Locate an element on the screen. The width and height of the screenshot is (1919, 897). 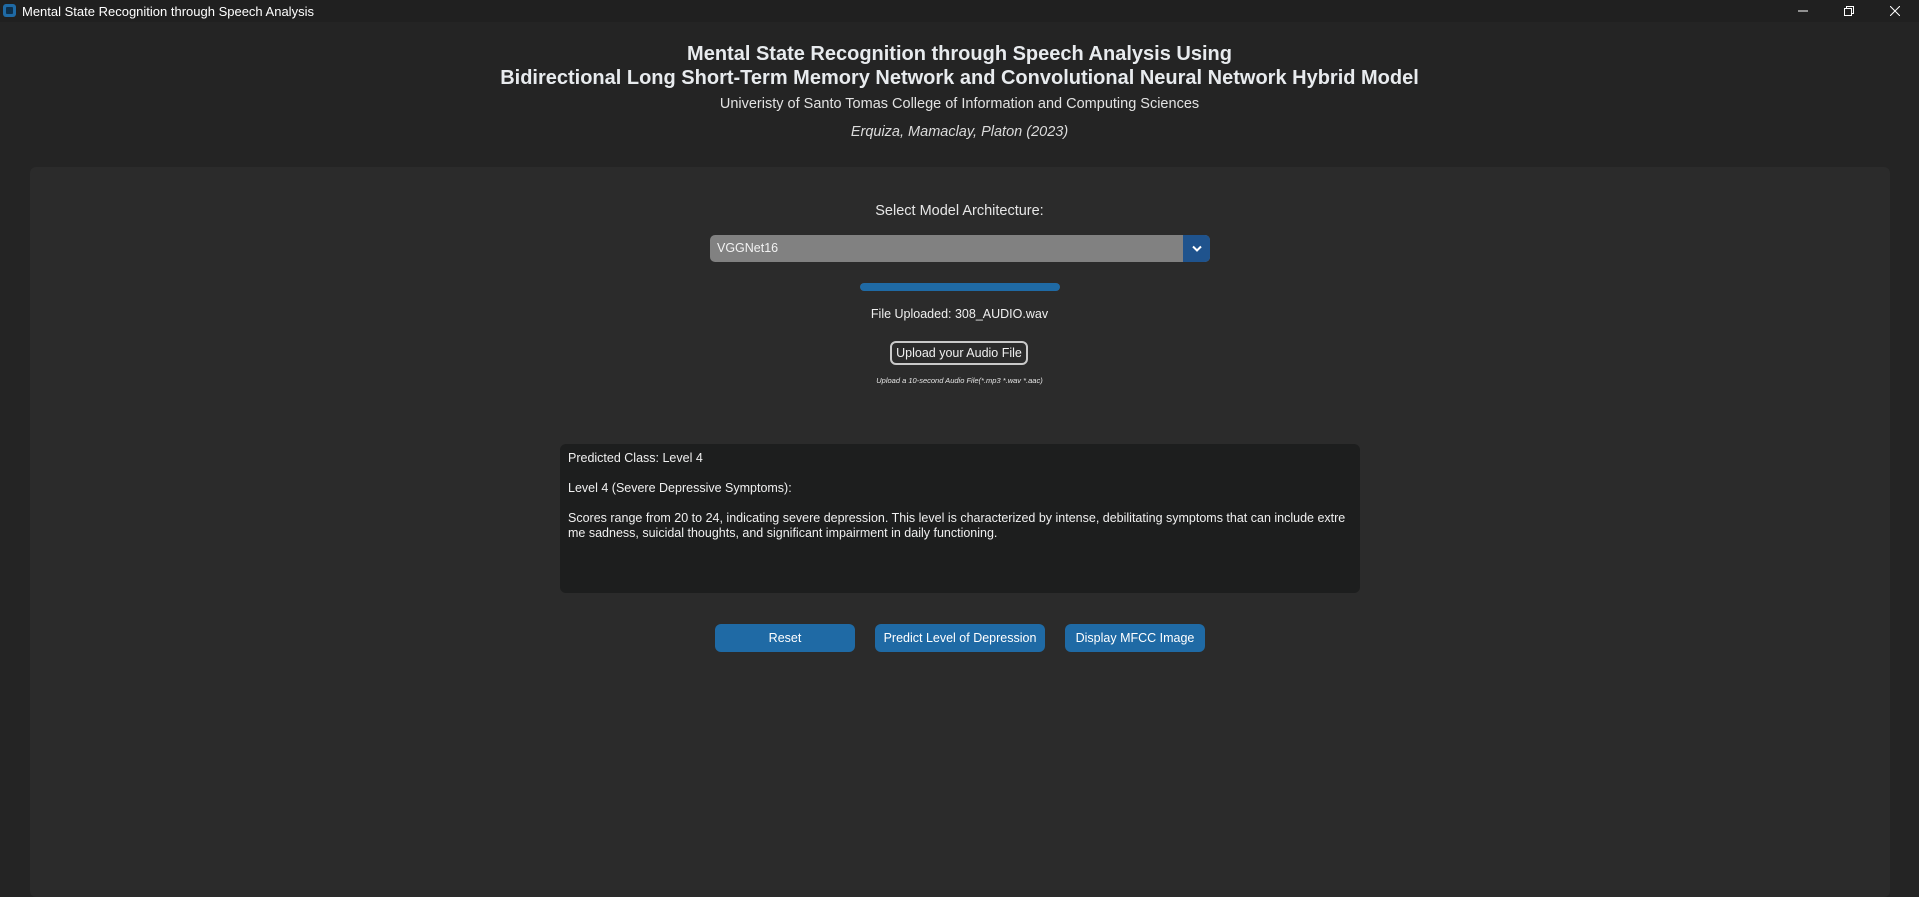
close-icon is located at coordinates (1895, 11).